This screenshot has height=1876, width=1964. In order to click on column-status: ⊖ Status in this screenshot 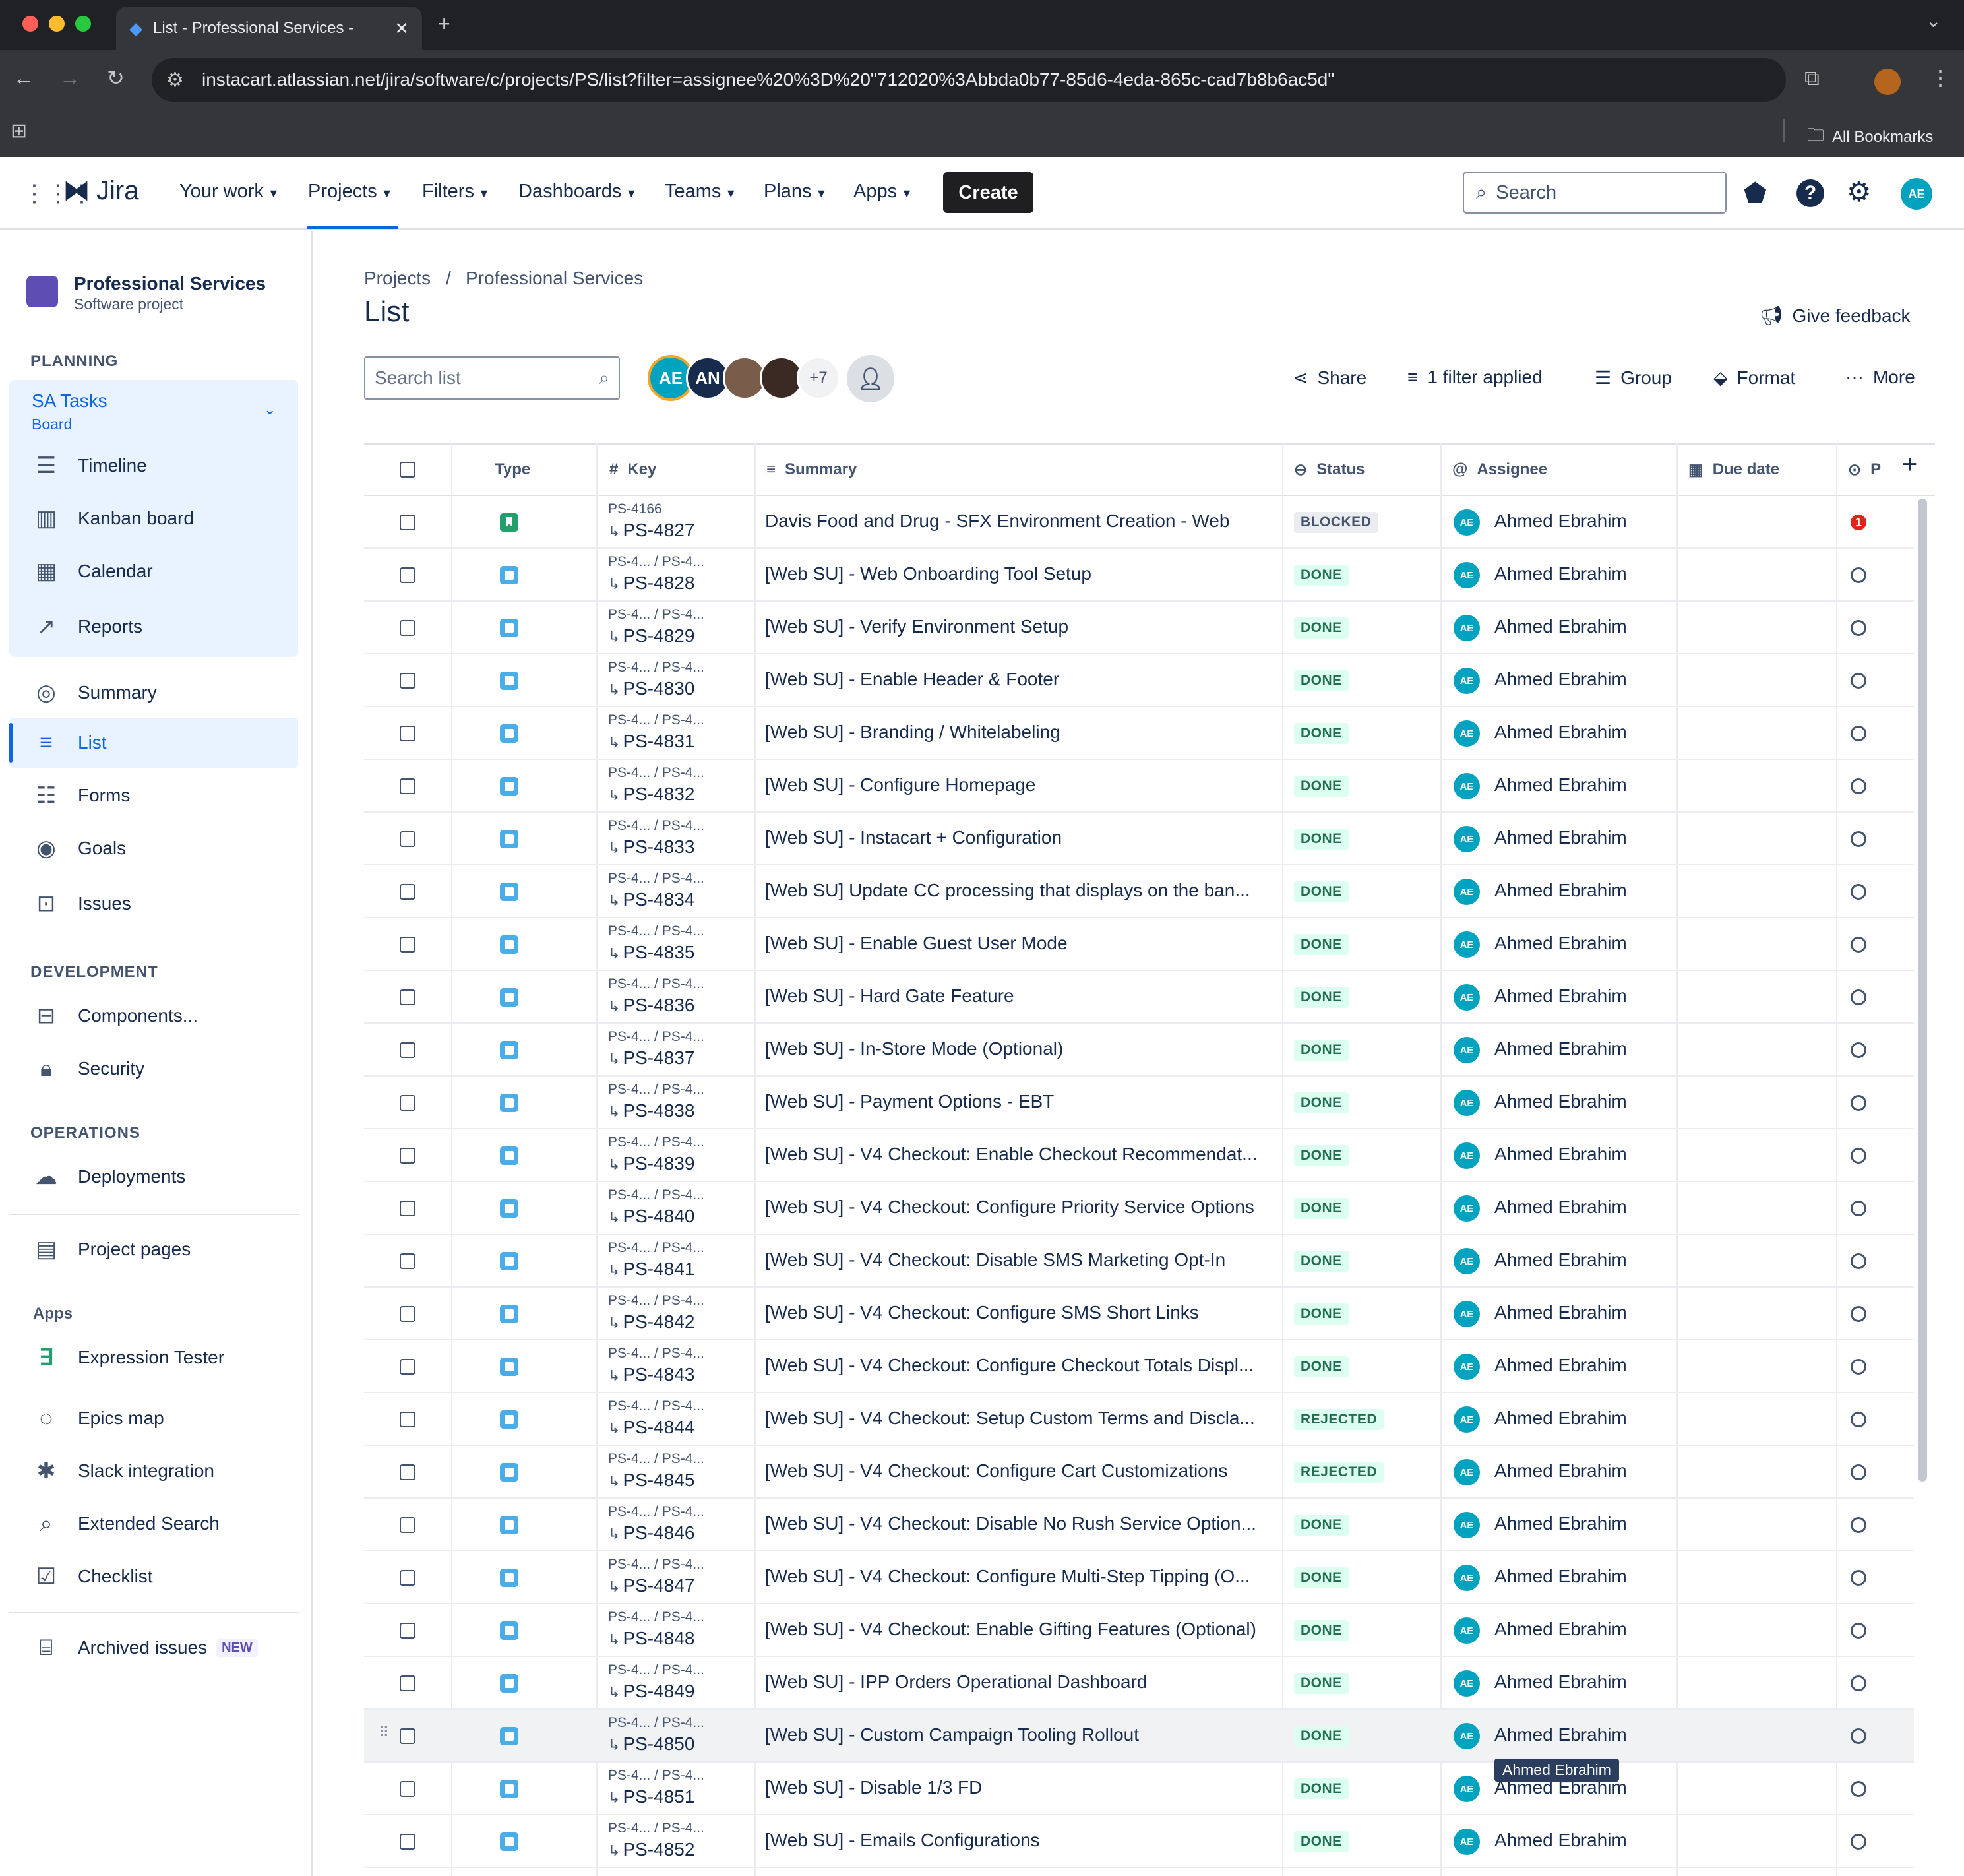, I will do `click(1330, 469)`.